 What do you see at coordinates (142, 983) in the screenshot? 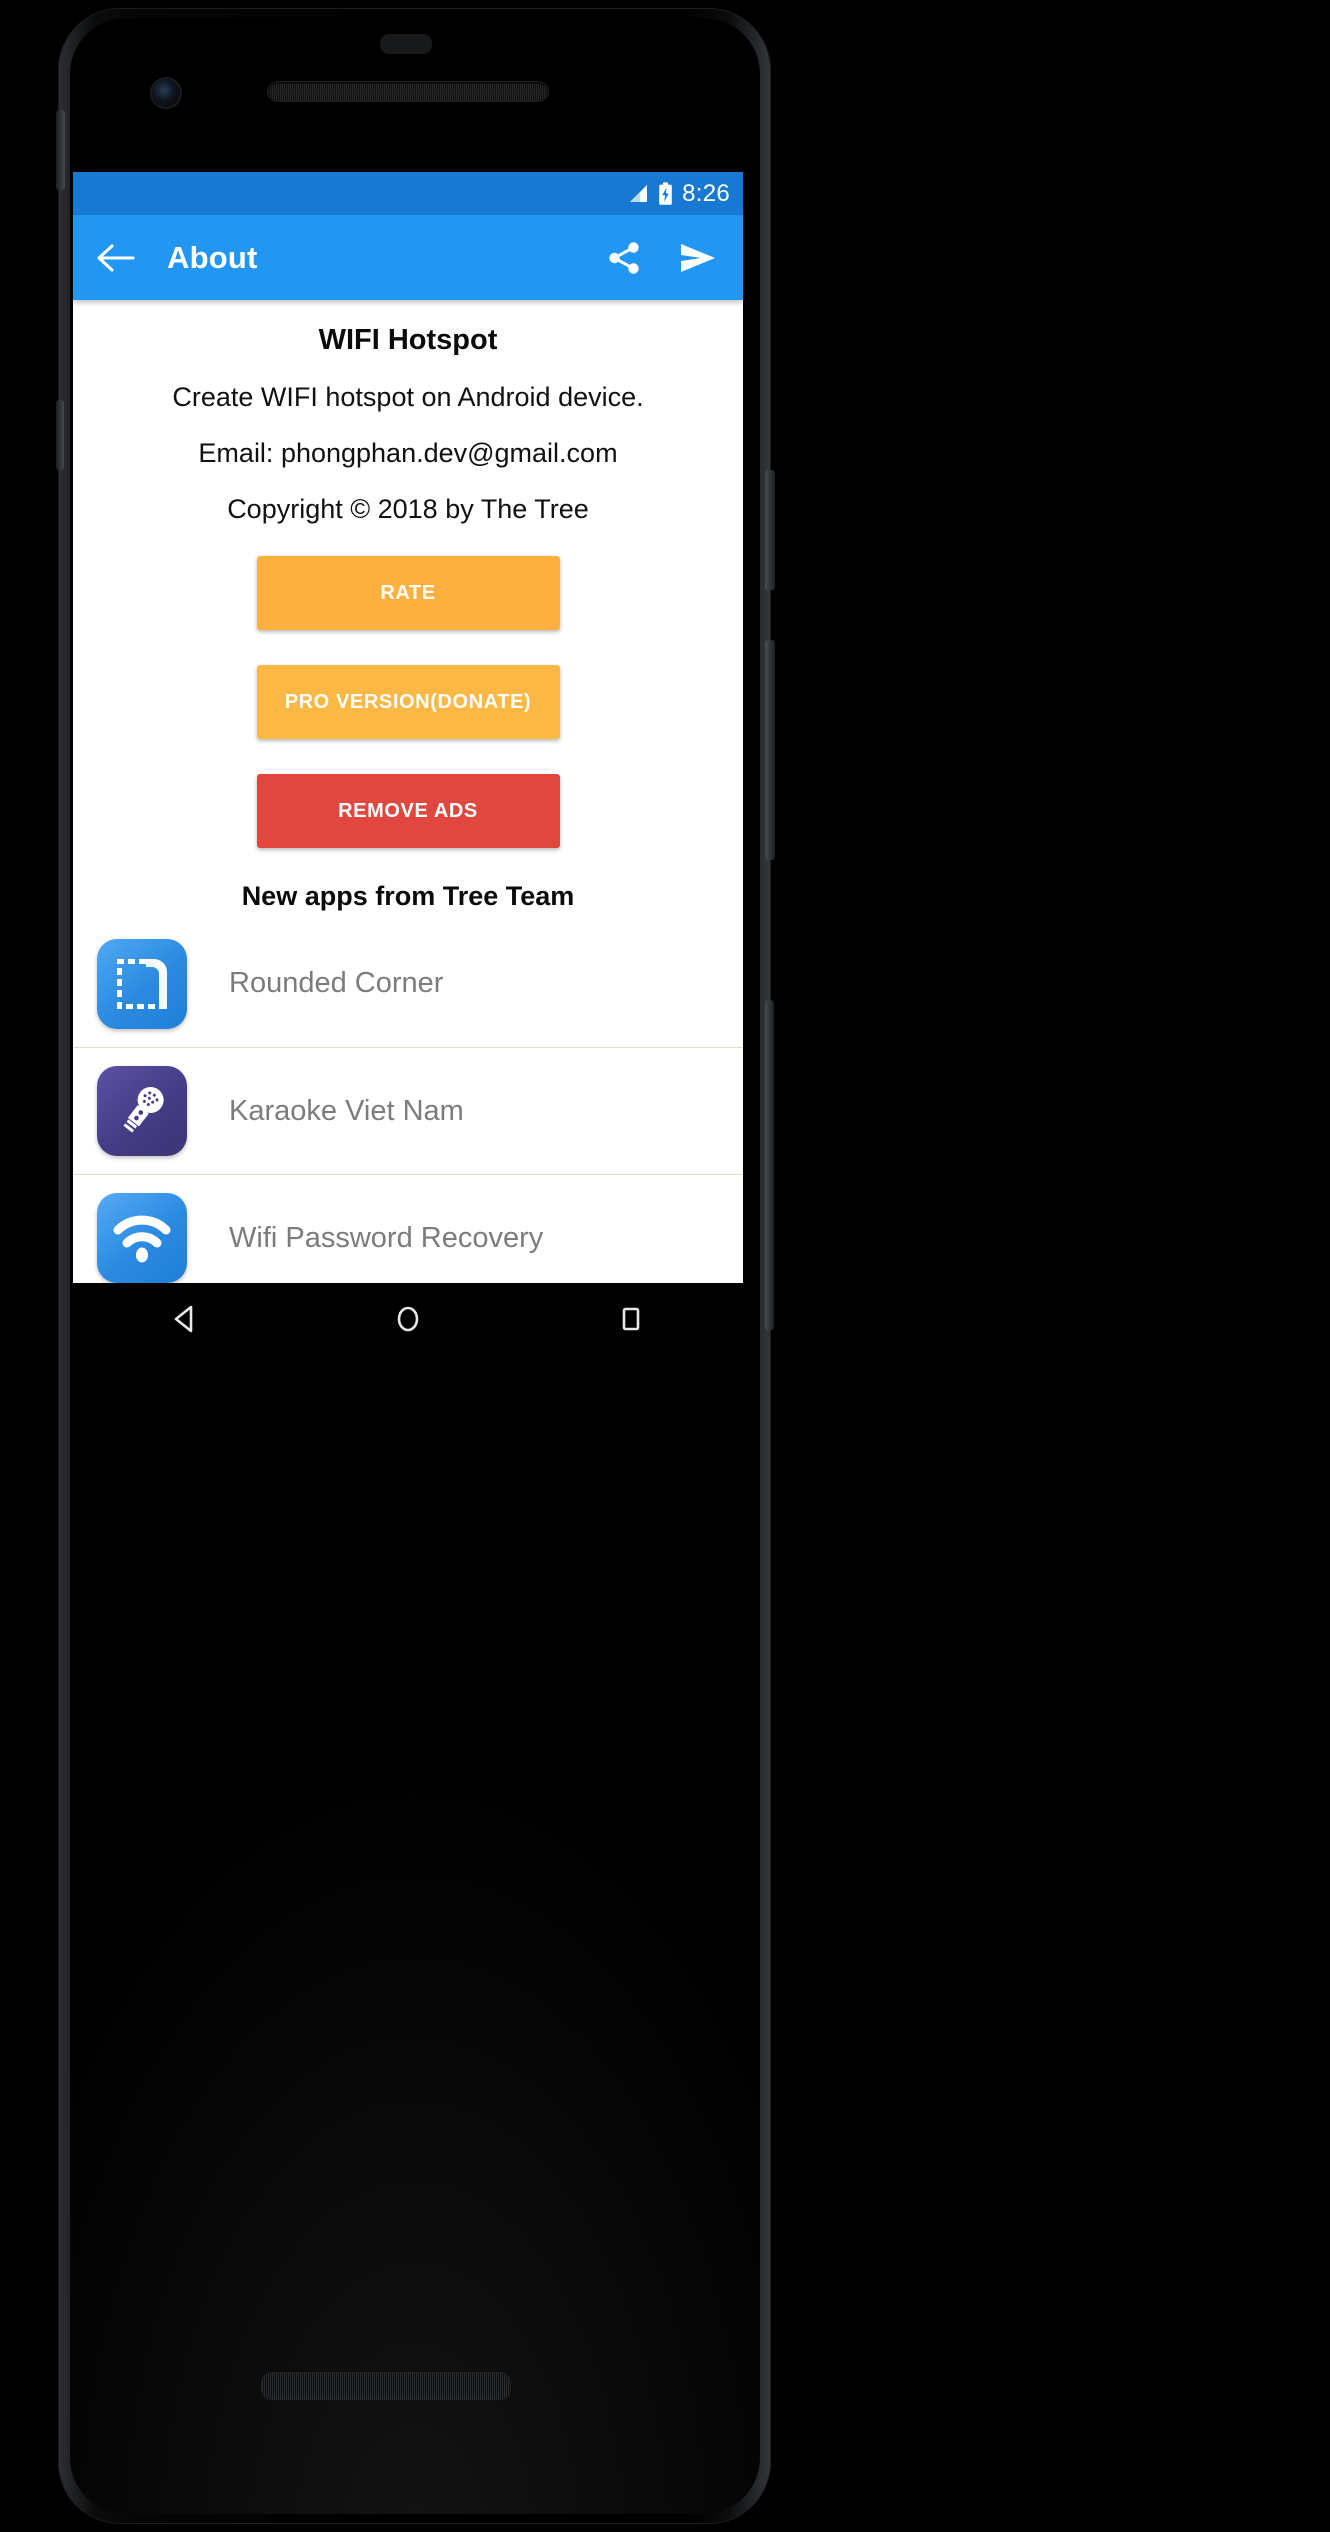
I see `rounded-corner-app-icon` at bounding box center [142, 983].